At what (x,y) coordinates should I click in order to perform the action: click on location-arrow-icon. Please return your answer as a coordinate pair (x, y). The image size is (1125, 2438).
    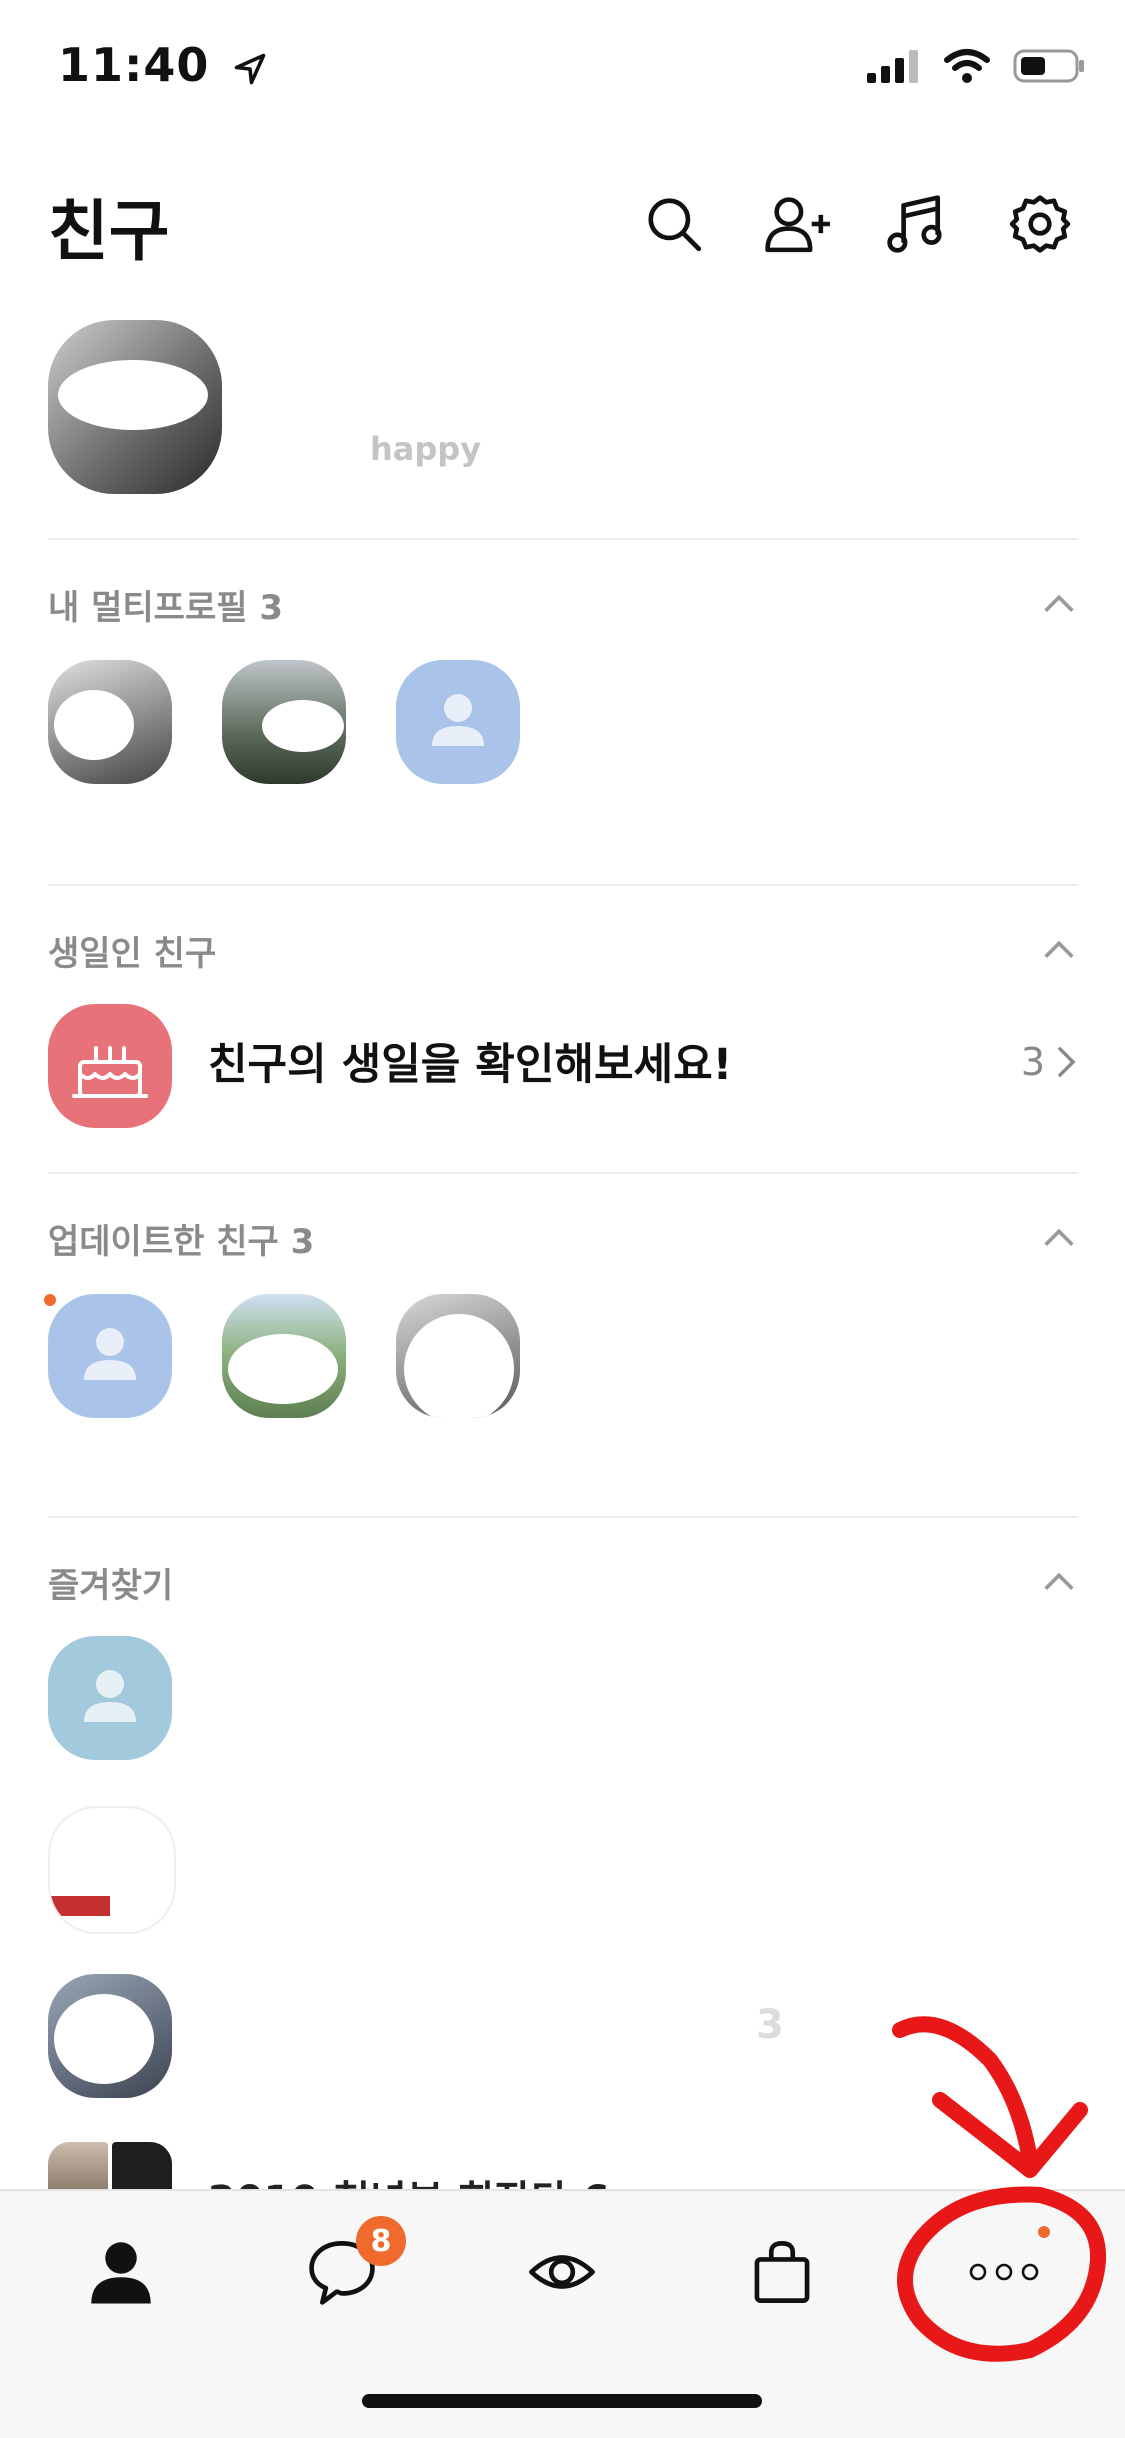
    Looking at the image, I should click on (250, 68).